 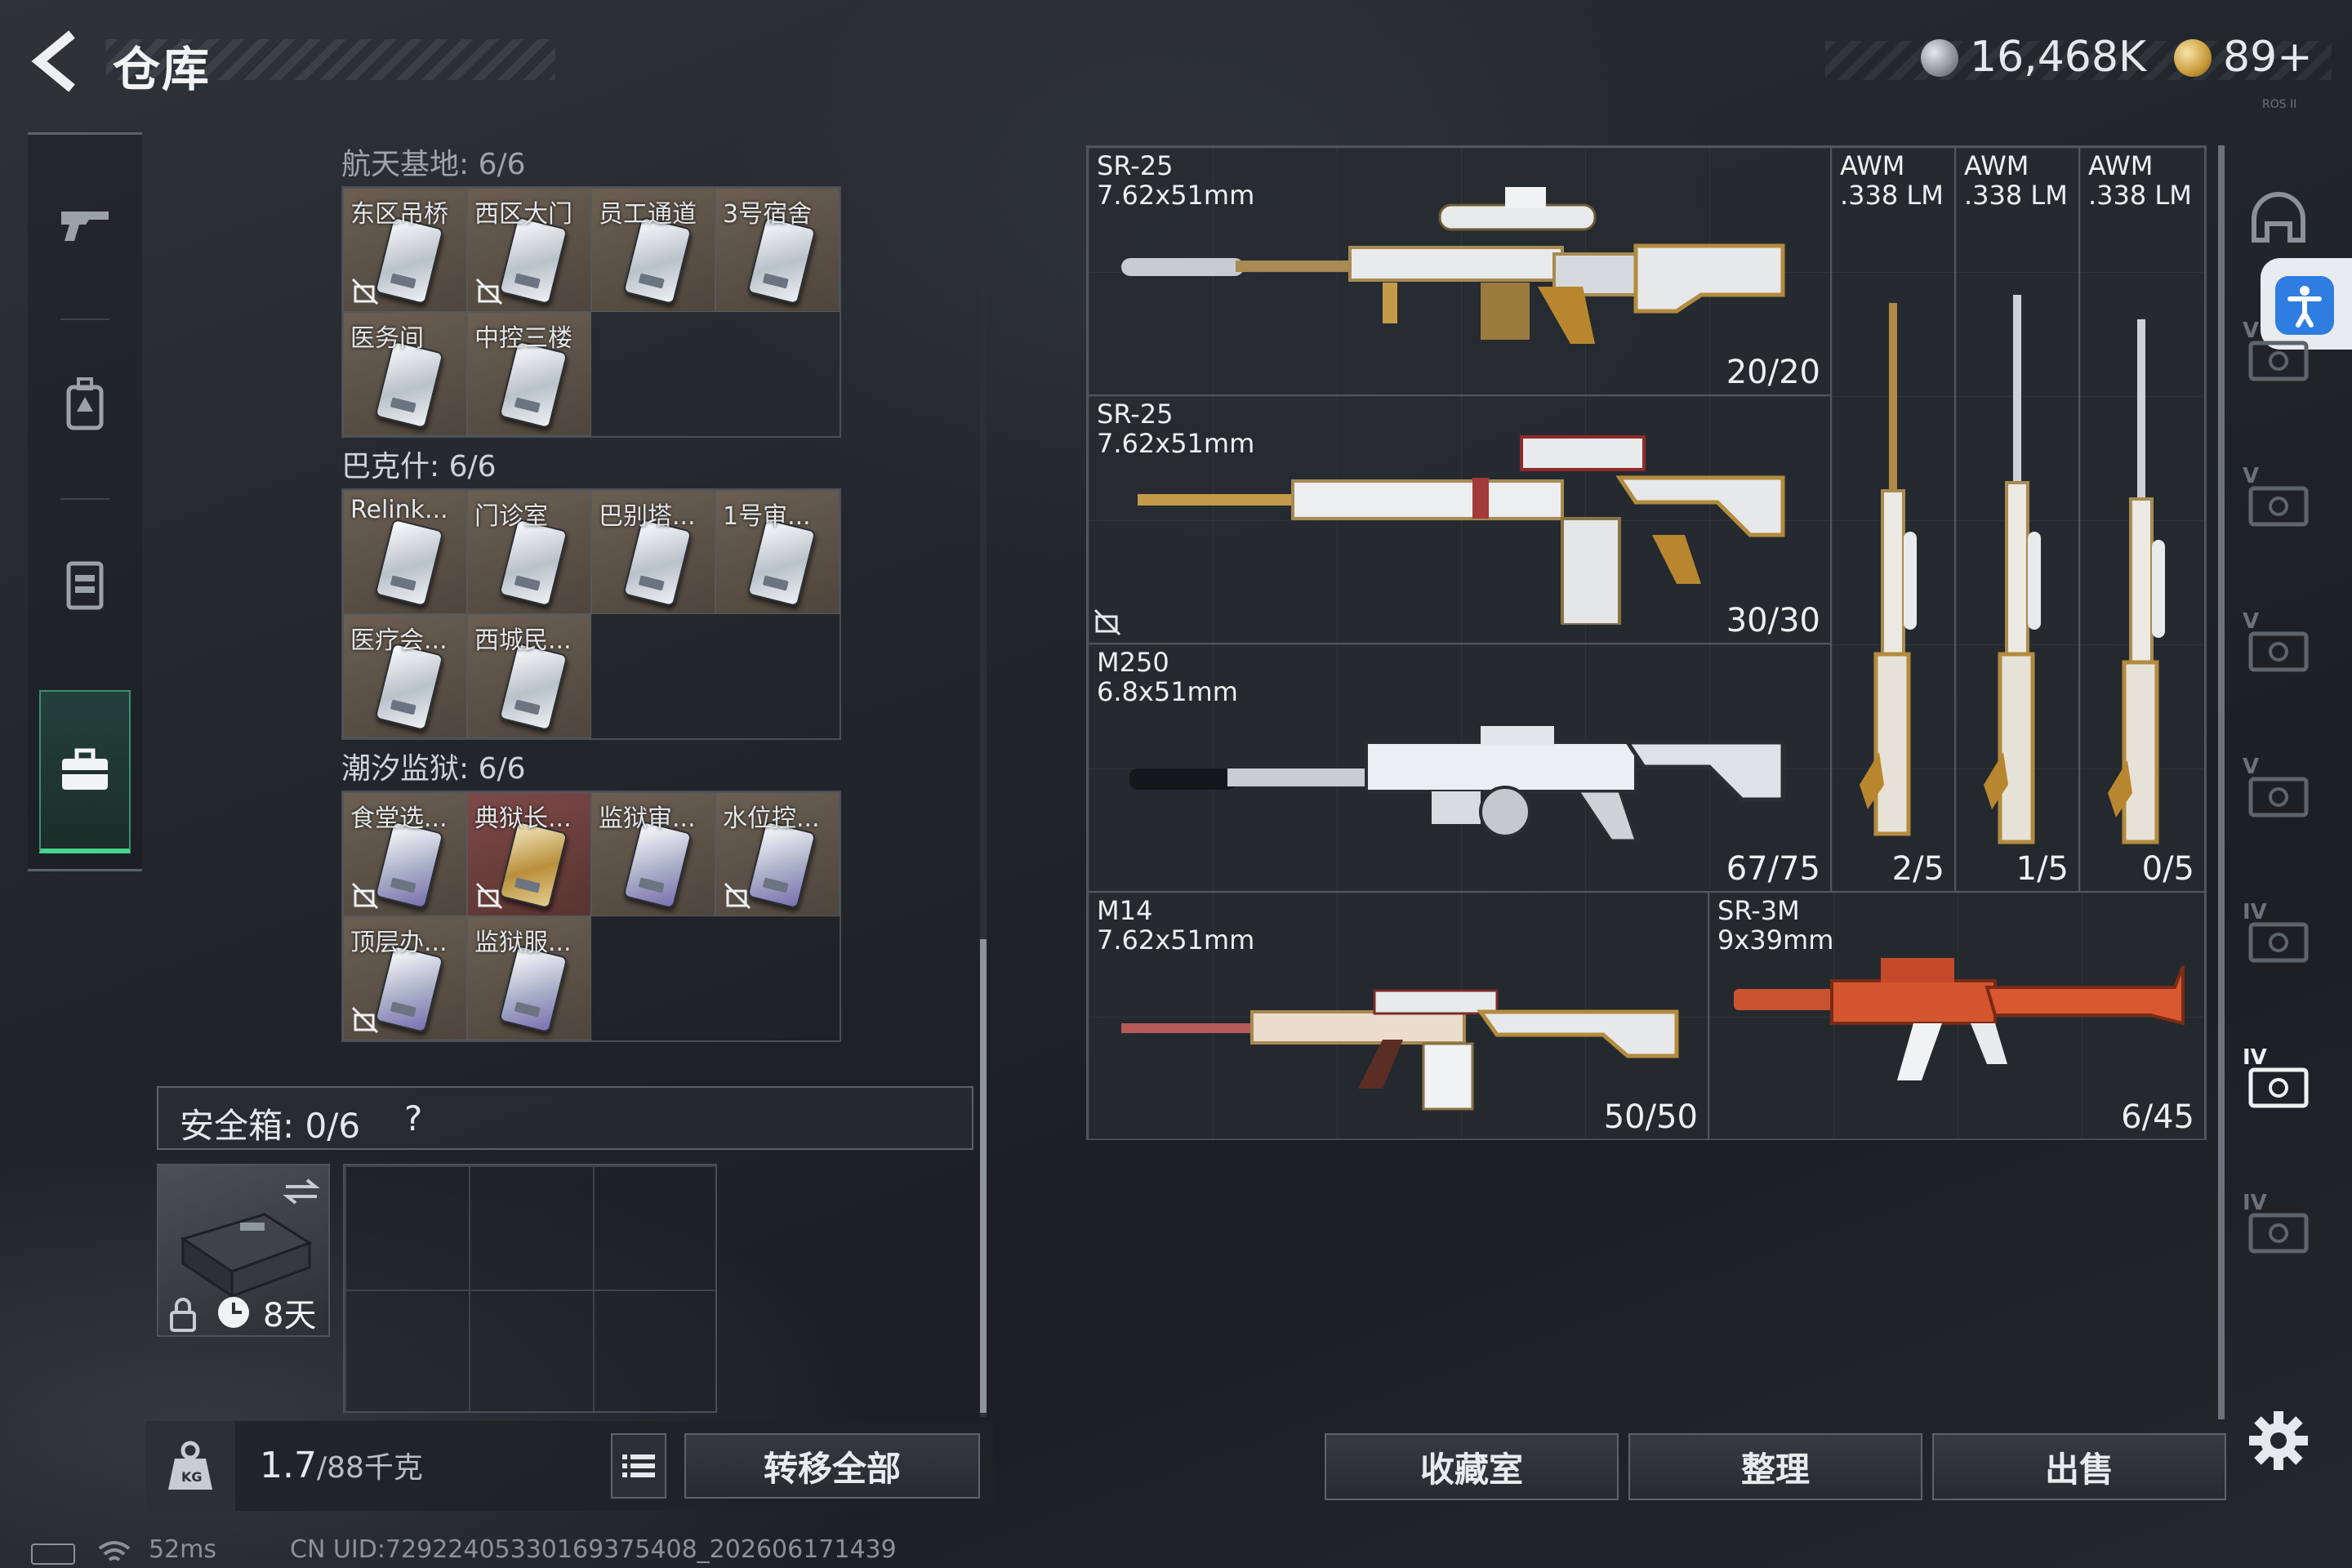 What do you see at coordinates (85, 404) in the screenshot?
I see `nav-backpack` at bounding box center [85, 404].